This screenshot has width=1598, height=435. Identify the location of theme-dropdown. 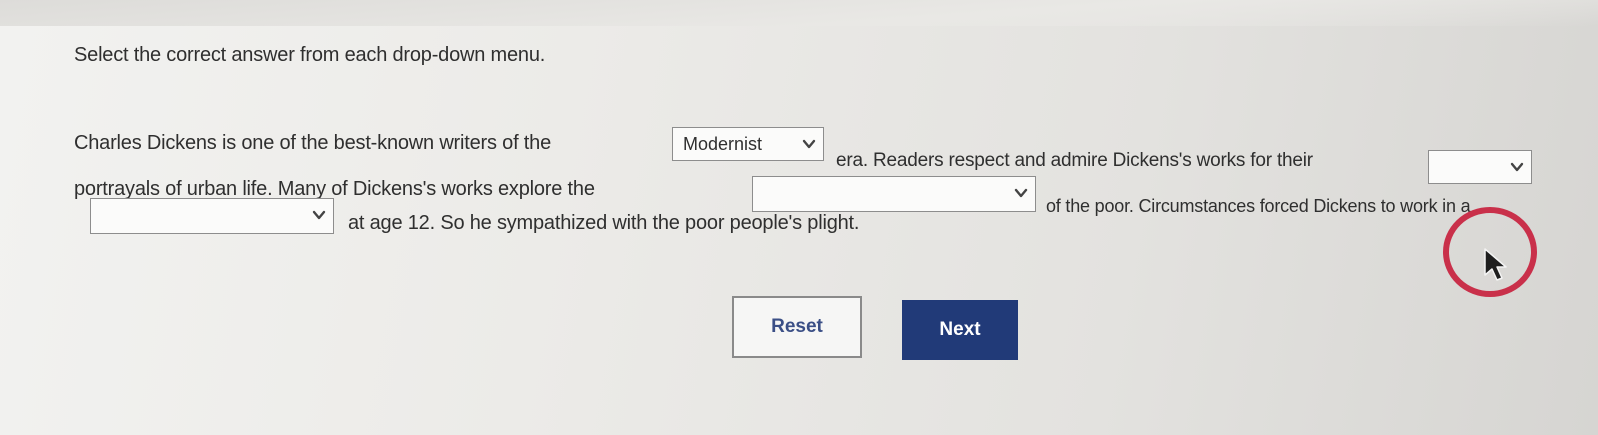
(894, 194).